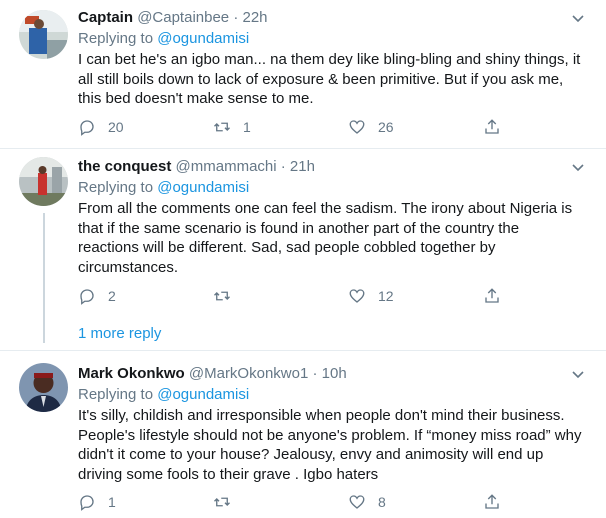 The width and height of the screenshot is (606, 518). Describe the element at coordinates (293, 296) in the screenshot. I see `tweet-actions: 2 12` at that location.